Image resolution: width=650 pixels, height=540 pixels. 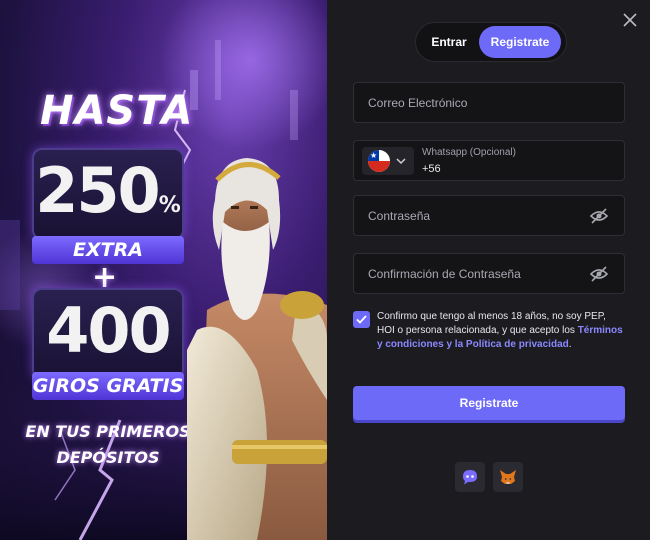 What do you see at coordinates (108, 431) in the screenshot?
I see `deposits-line-1: EN TUS PRIMEROS` at bounding box center [108, 431].